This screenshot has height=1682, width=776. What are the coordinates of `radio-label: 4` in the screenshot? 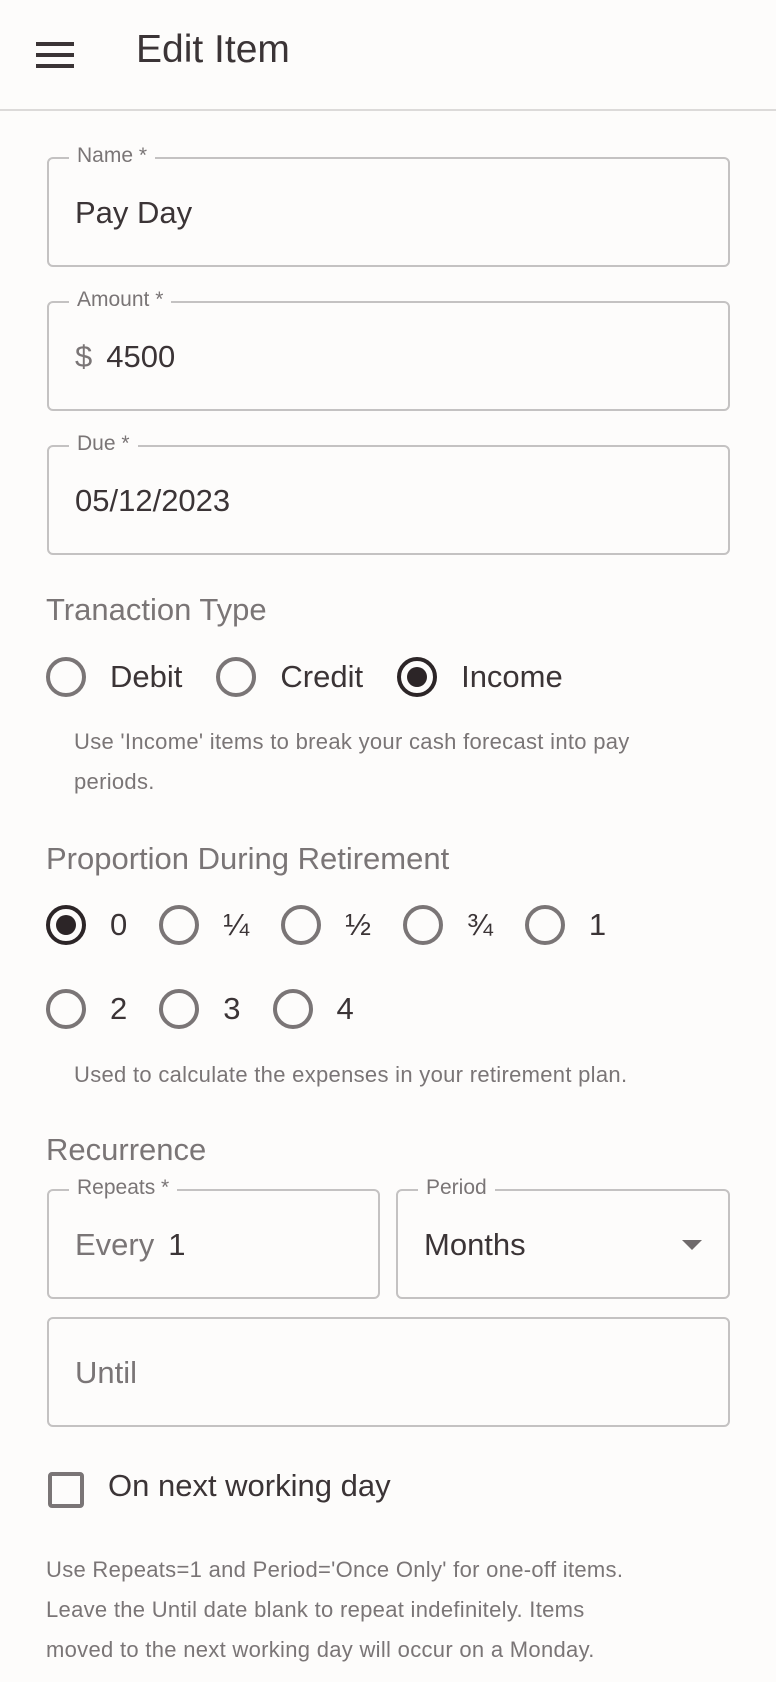 It's located at (345, 1008).